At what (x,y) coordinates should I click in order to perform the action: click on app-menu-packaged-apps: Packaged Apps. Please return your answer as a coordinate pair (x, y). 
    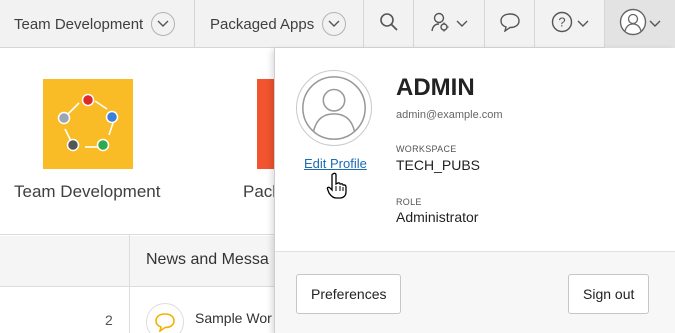
    Looking at the image, I should click on (279, 24).